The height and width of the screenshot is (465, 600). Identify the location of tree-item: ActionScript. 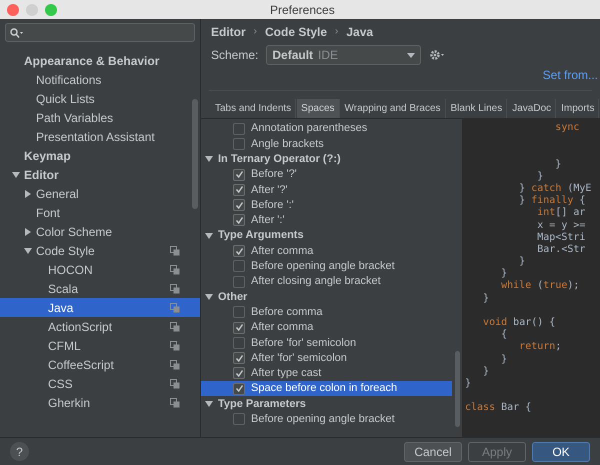
(100, 326).